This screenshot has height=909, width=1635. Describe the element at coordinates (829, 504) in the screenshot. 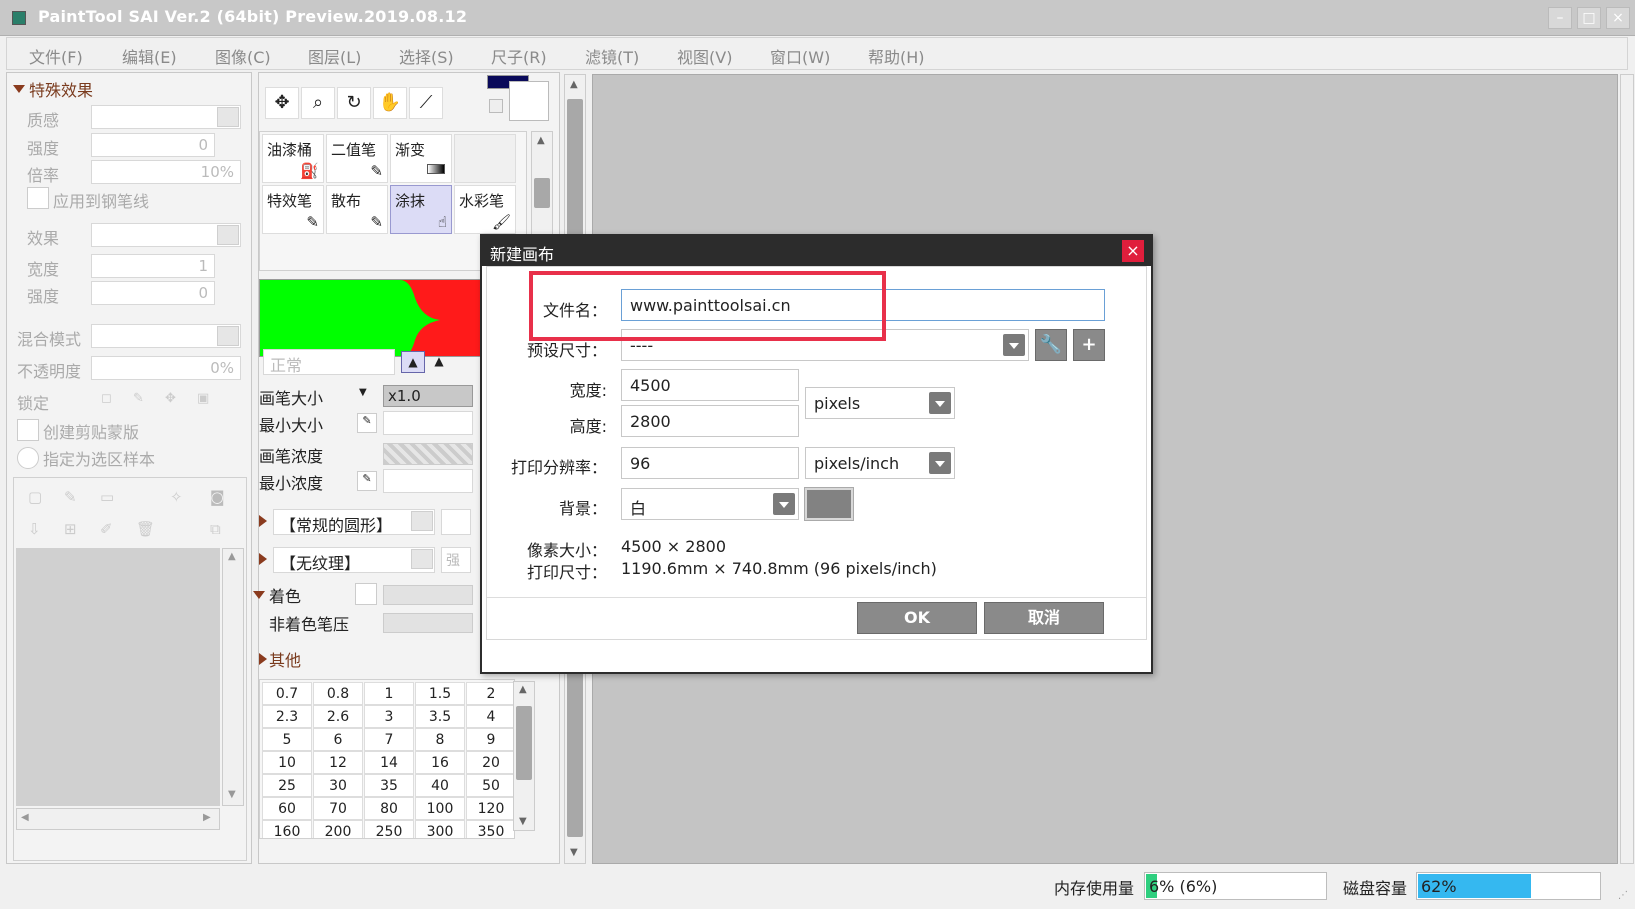

I see `background-color-swatch` at that location.